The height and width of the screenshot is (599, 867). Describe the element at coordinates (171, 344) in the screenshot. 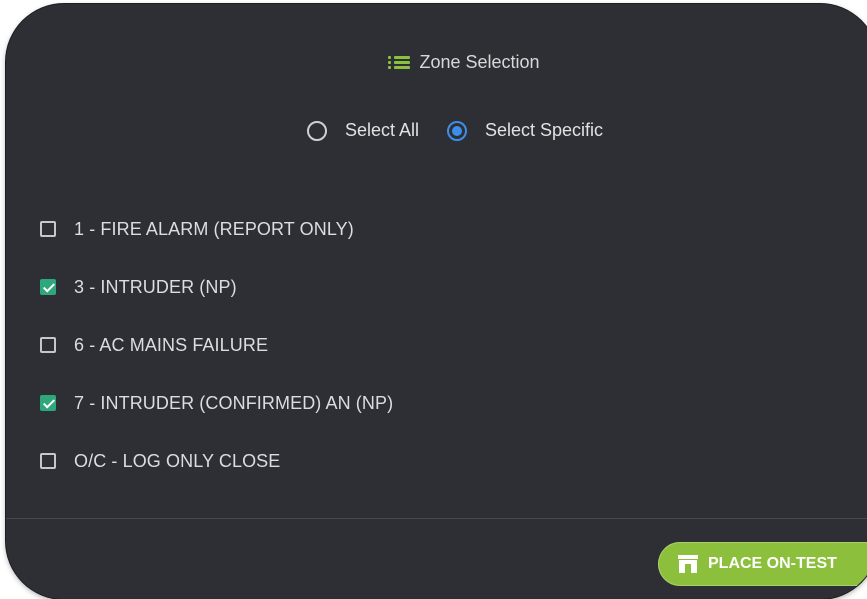

I see `zone-label: 6 - AC MAINS FAILURE` at that location.